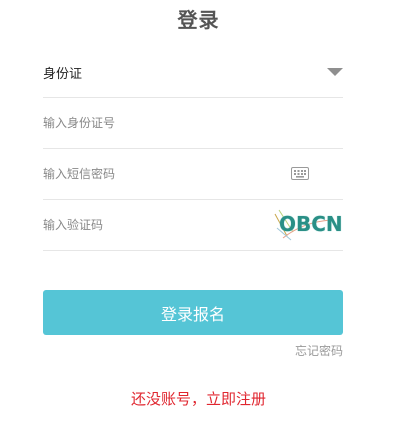 This screenshot has width=397, height=437. What do you see at coordinates (311, 224) in the screenshot?
I see `captcha-code-text: OBCN` at bounding box center [311, 224].